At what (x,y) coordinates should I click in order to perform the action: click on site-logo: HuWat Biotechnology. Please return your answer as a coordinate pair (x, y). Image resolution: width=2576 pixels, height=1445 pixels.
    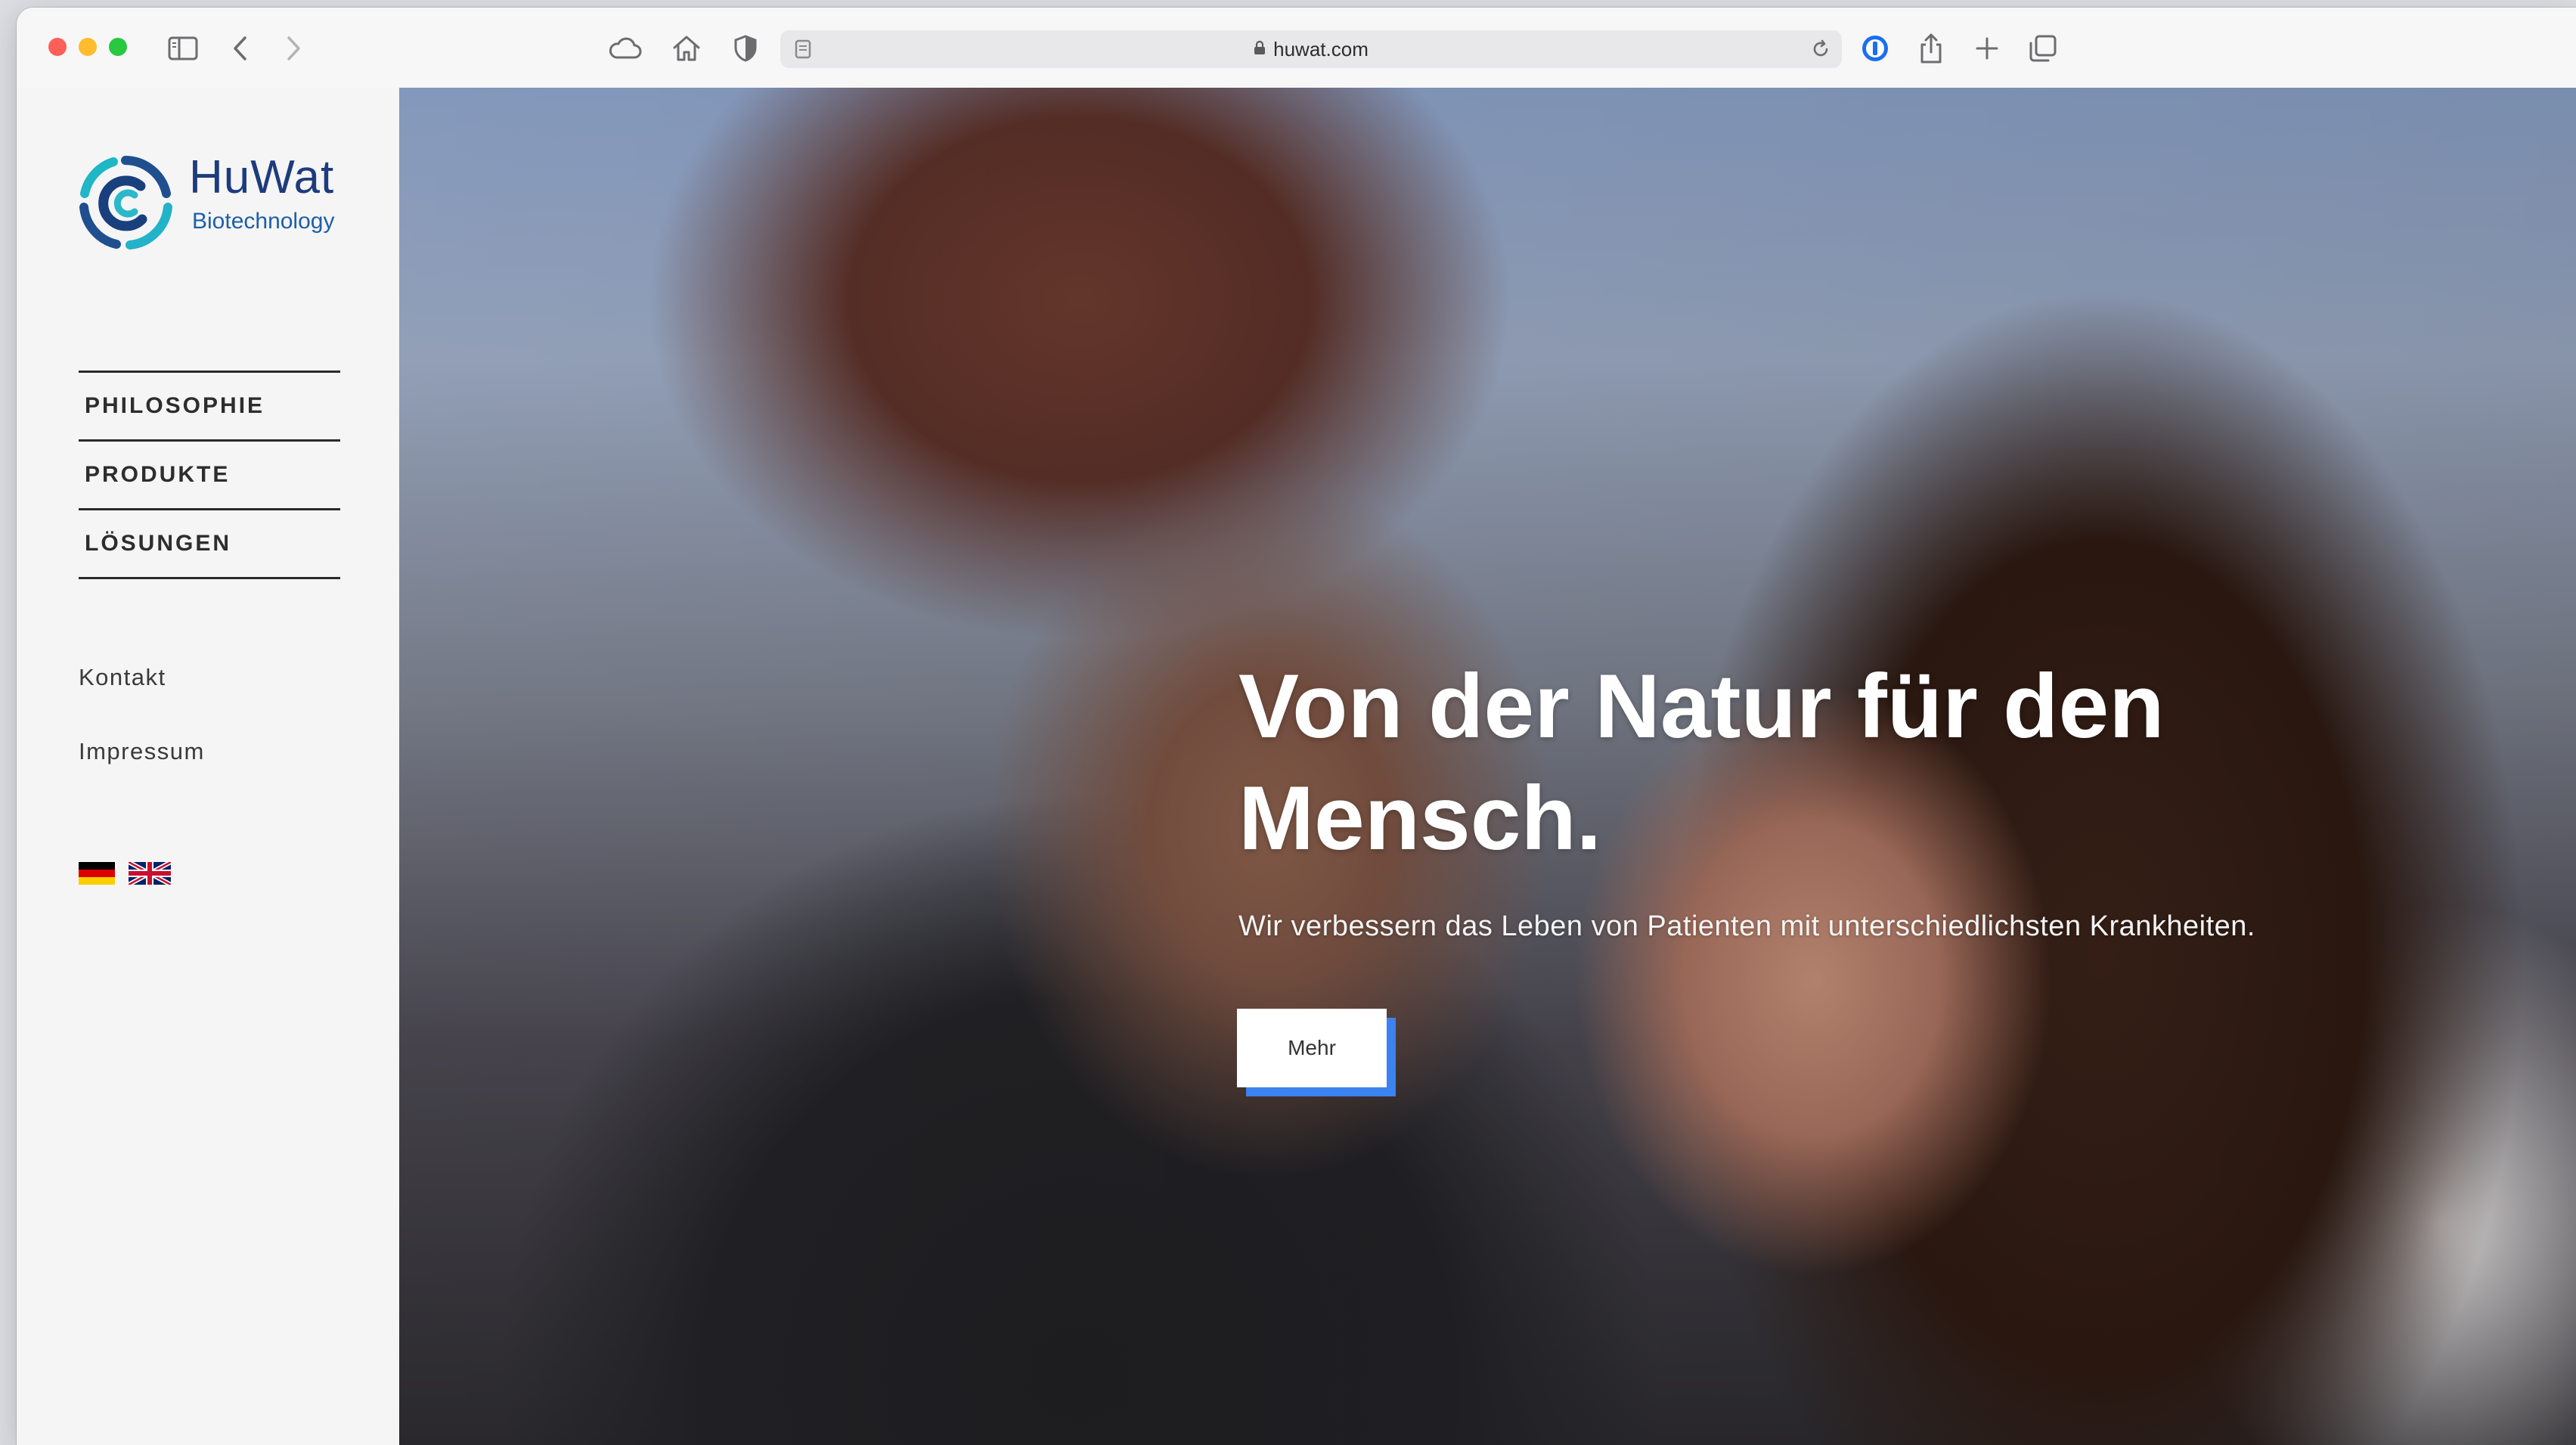
    Looking at the image, I should click on (220, 207).